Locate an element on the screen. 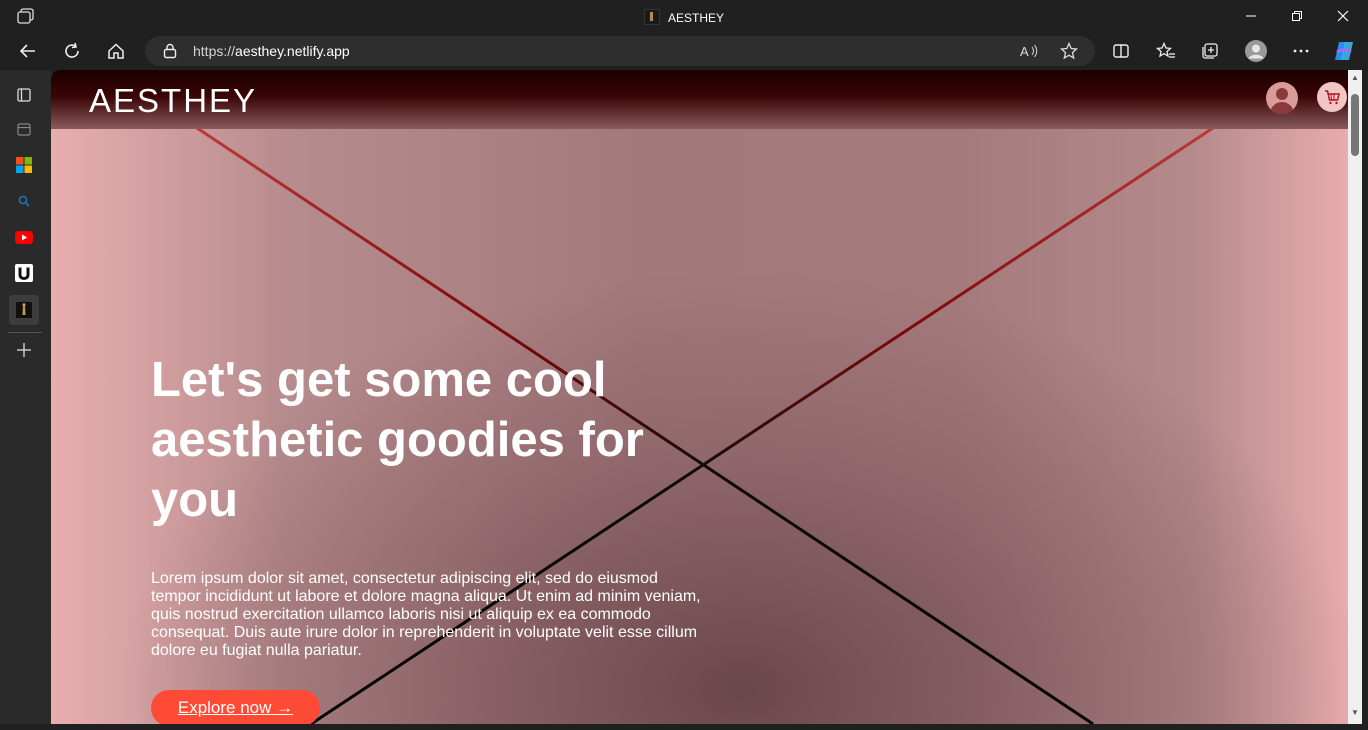  back-icon is located at coordinates (27, 51).